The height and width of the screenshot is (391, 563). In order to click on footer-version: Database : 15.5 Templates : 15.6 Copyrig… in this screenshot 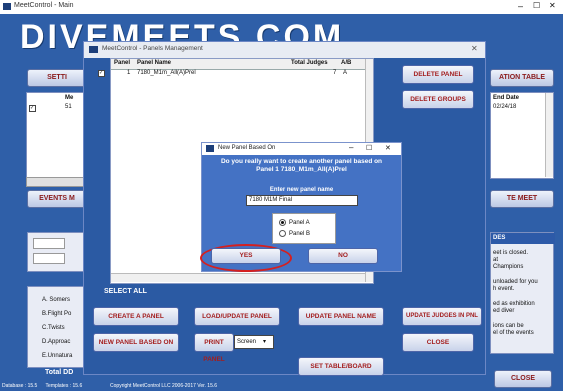, I will do `click(110, 386)`.